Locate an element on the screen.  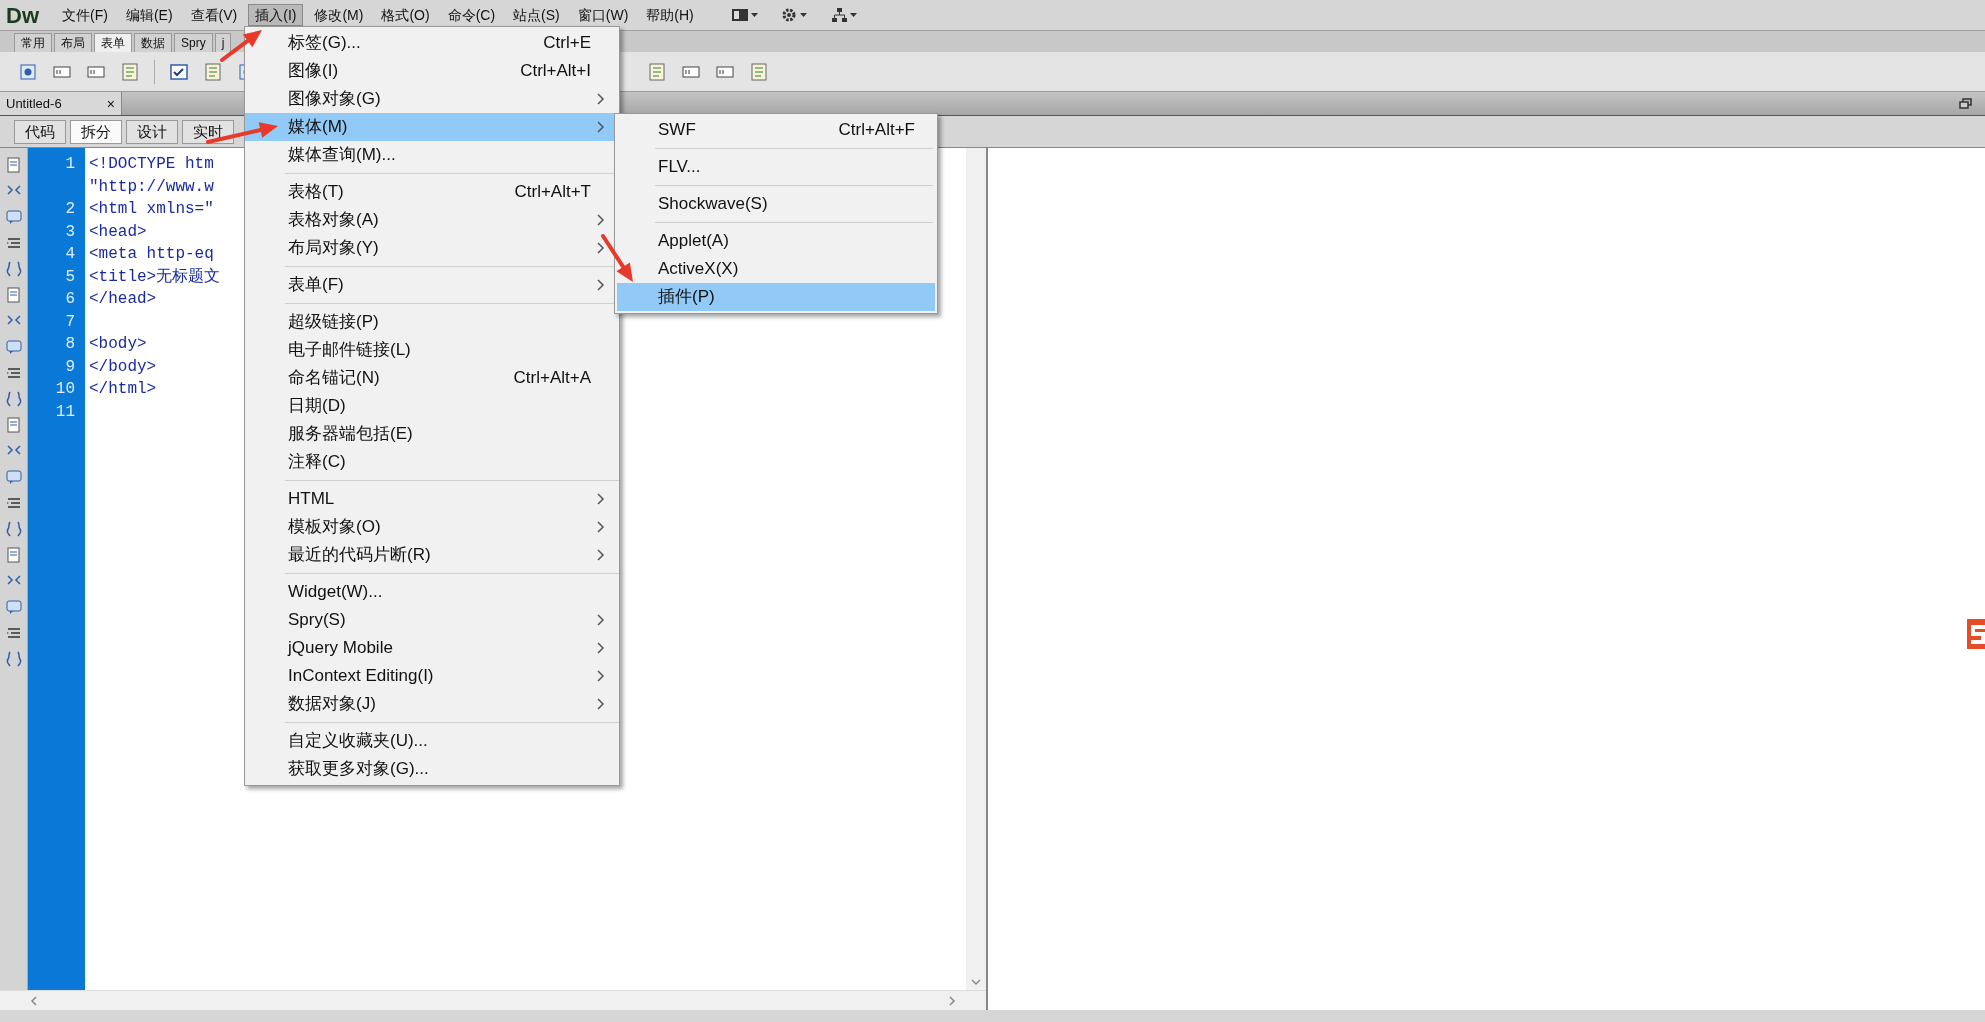
line-number: 5 is located at coordinates (70, 277).